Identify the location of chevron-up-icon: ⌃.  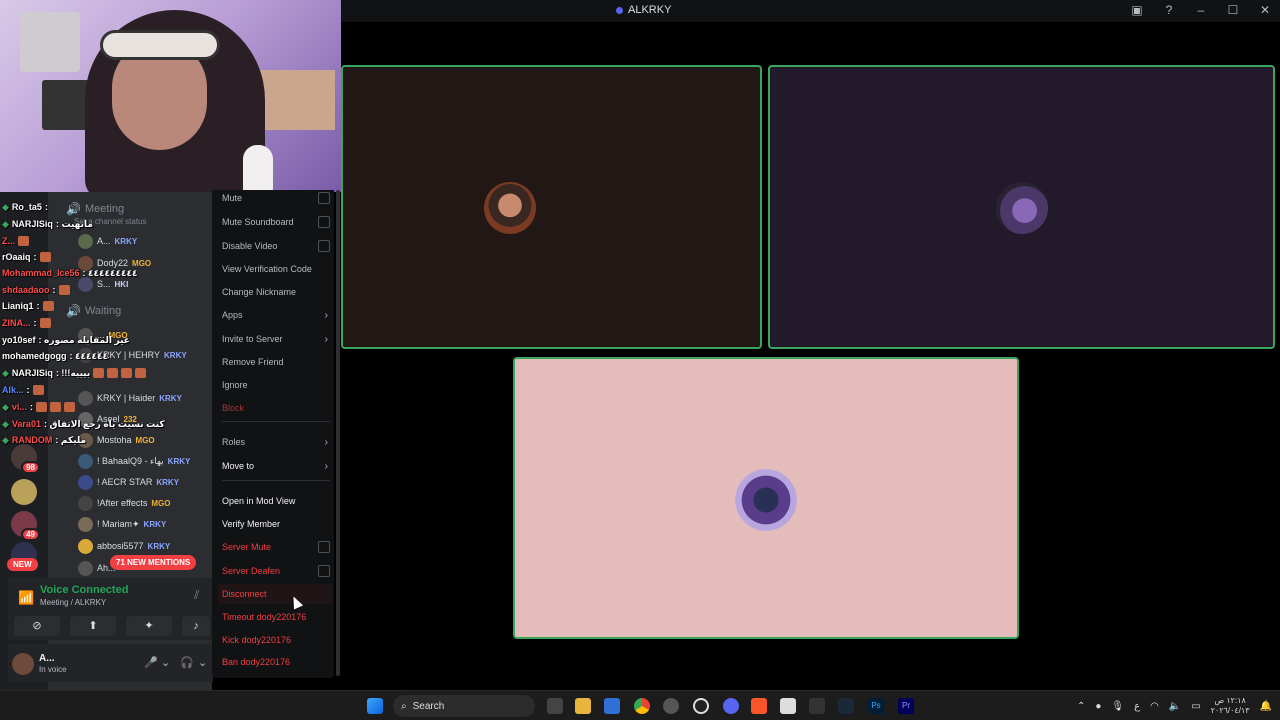
(1081, 706).